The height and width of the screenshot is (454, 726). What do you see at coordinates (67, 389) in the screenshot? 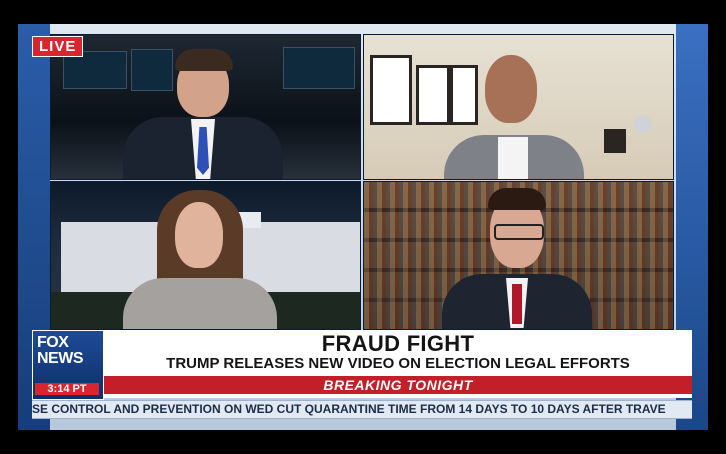
I see `broadcast-time: 3:14 PT` at bounding box center [67, 389].